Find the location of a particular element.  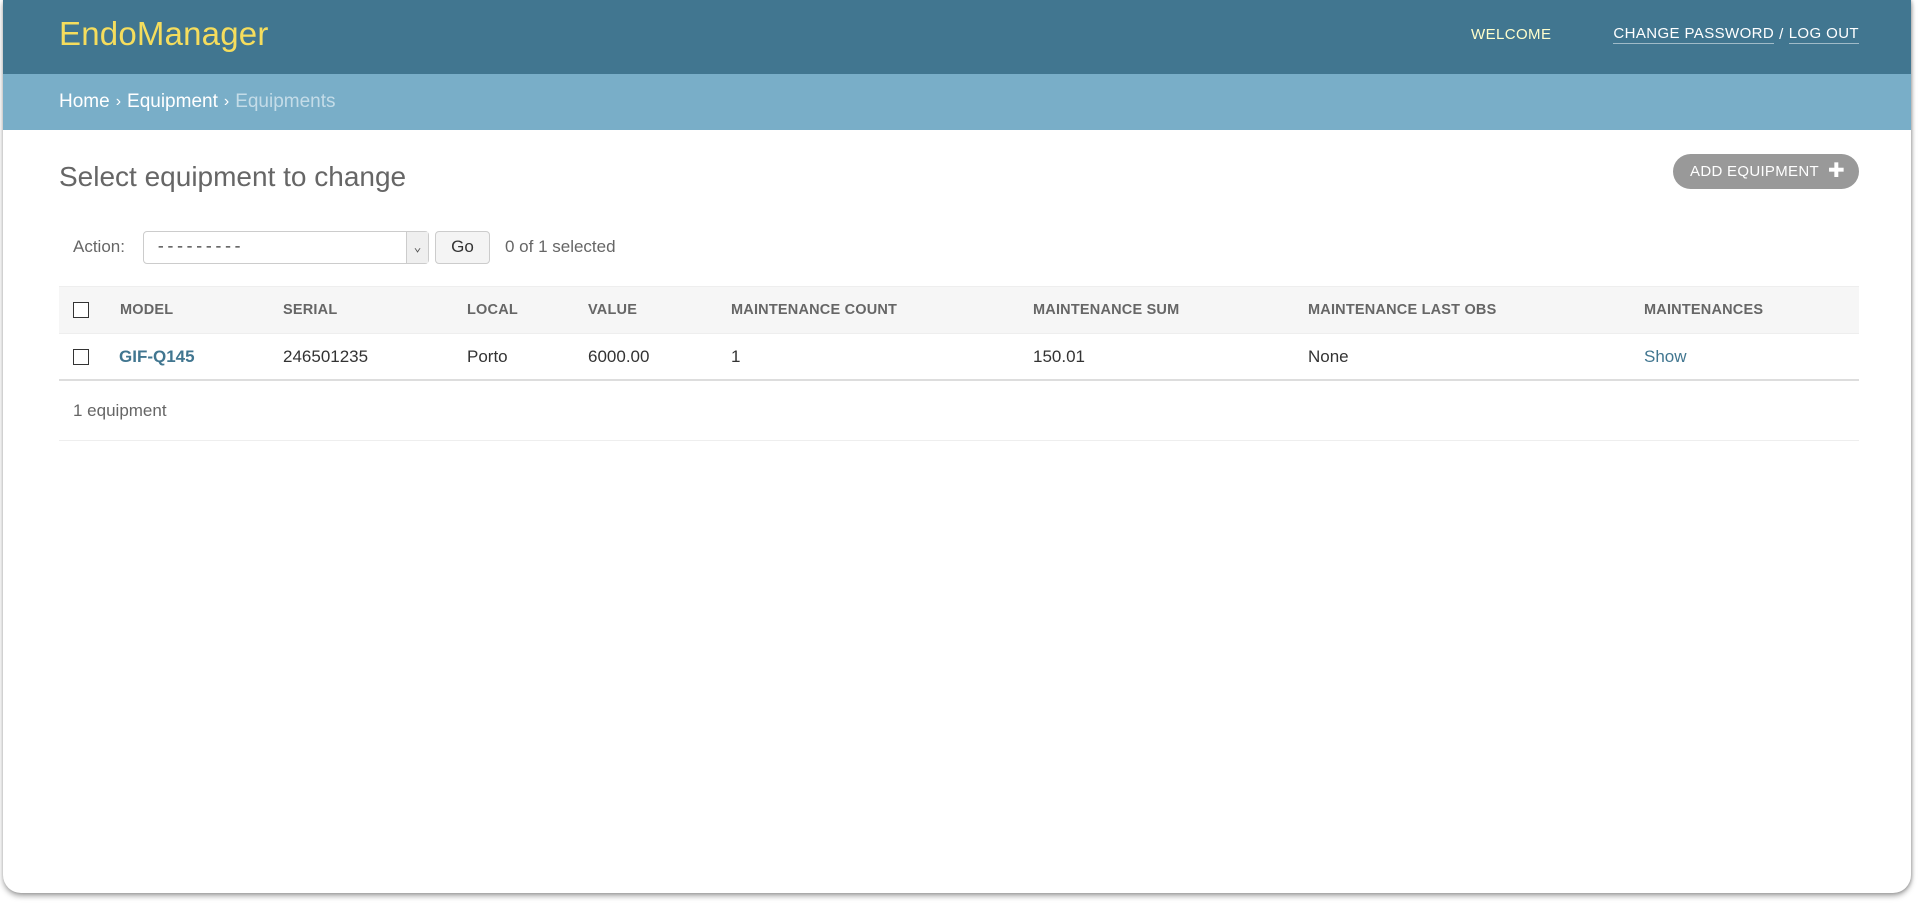

column-header-maintenance-sum: MAINTENANCE SUM is located at coordinates (1170, 310).